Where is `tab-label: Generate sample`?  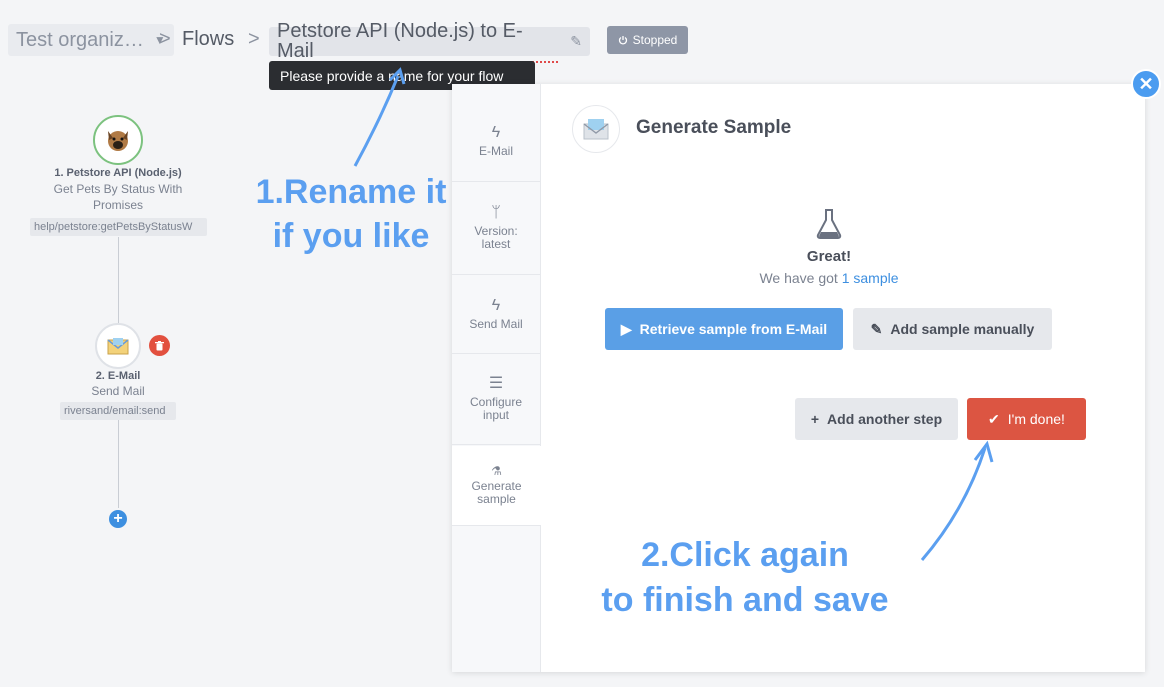
tab-label: Generate sample is located at coordinates (496, 492).